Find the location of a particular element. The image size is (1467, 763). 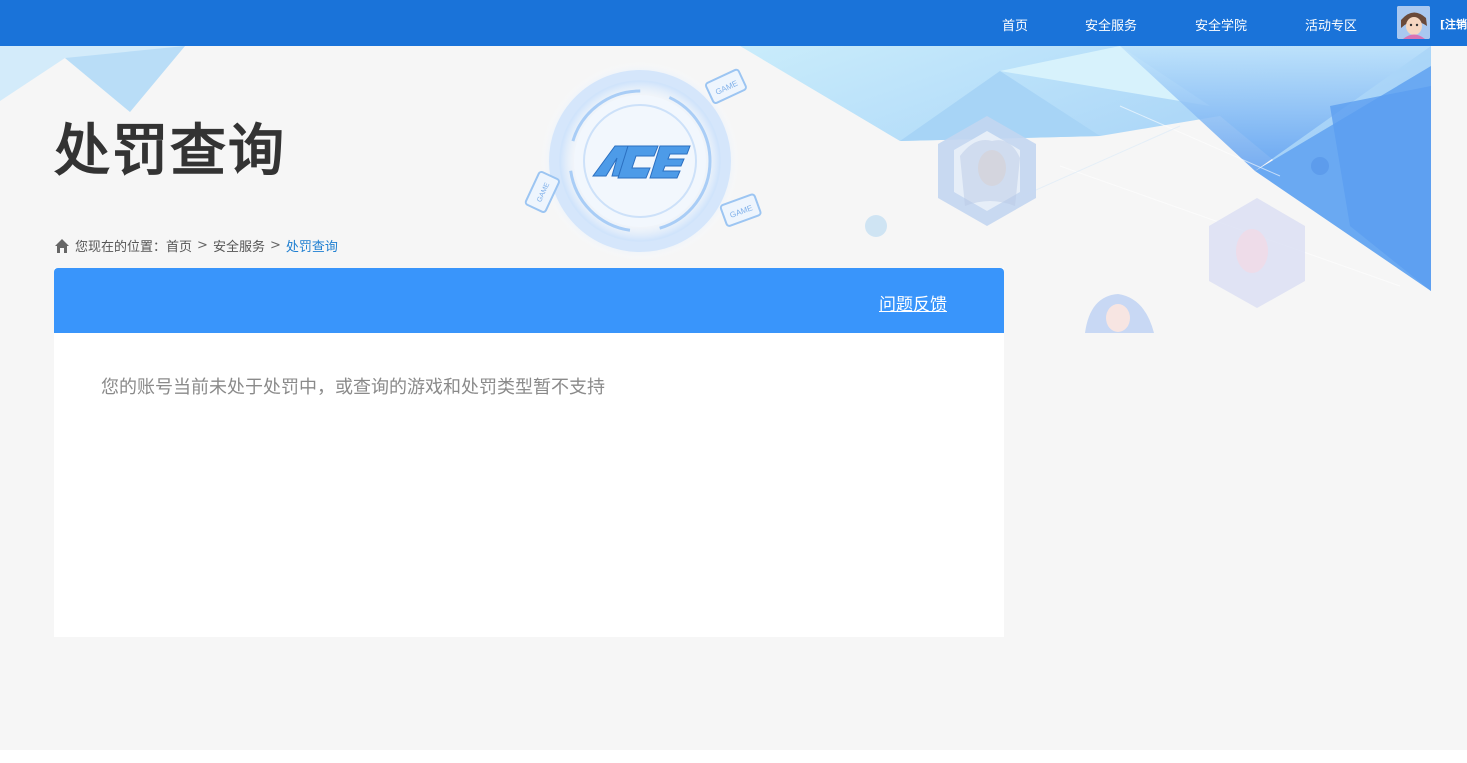

page-title: 处罚查询 is located at coordinates (170, 151).